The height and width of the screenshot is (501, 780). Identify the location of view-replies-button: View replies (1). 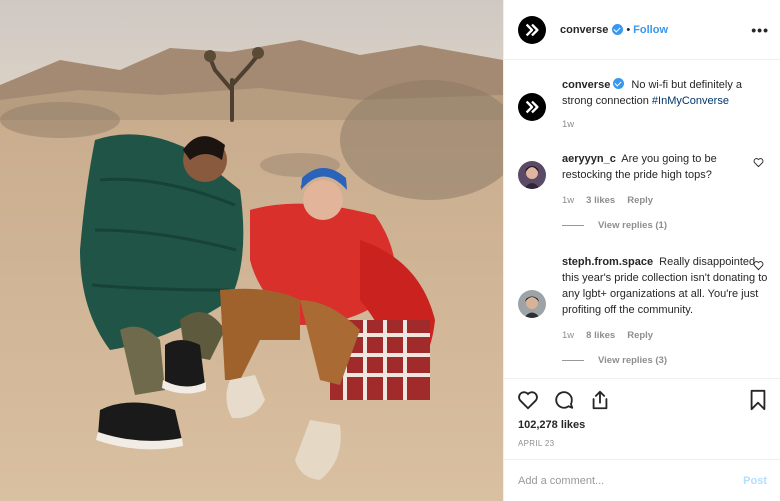
(665, 225).